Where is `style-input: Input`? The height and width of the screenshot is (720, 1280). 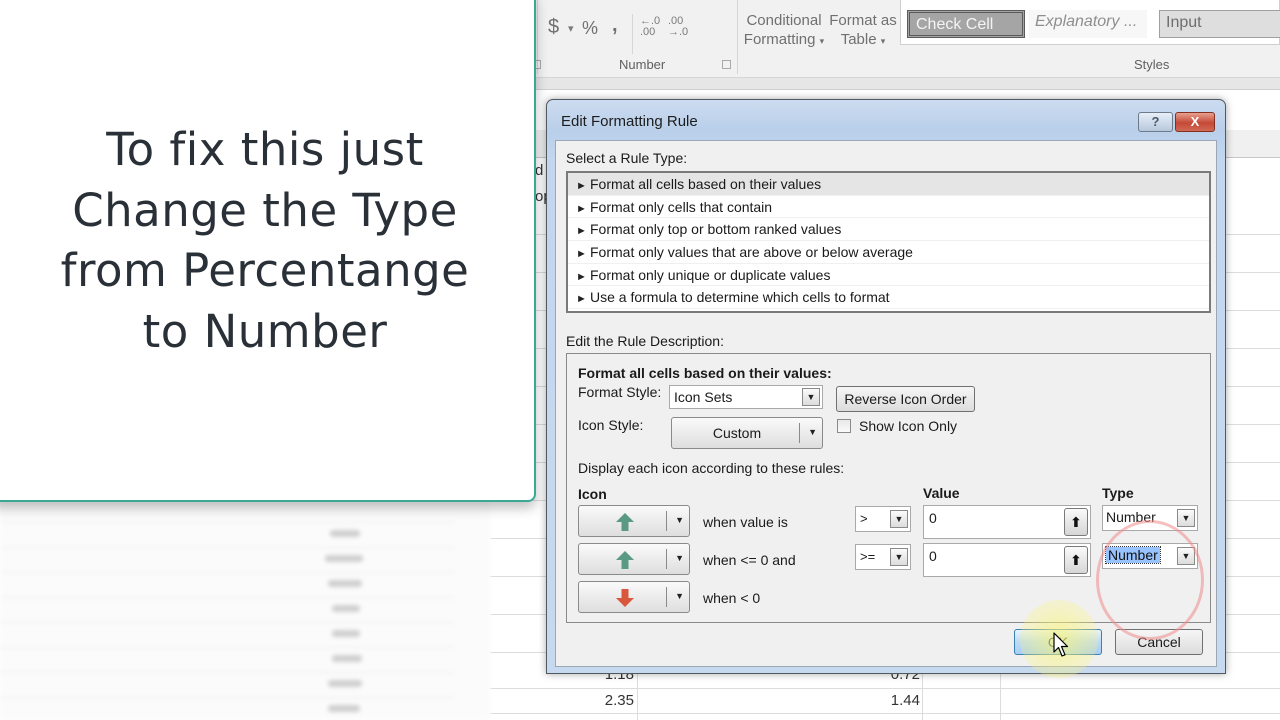 style-input: Input is located at coordinates (1219, 24).